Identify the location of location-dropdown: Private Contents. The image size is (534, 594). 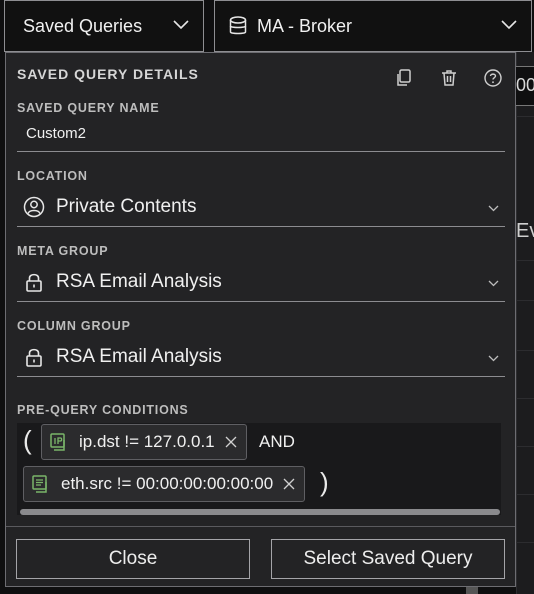
(261, 207).